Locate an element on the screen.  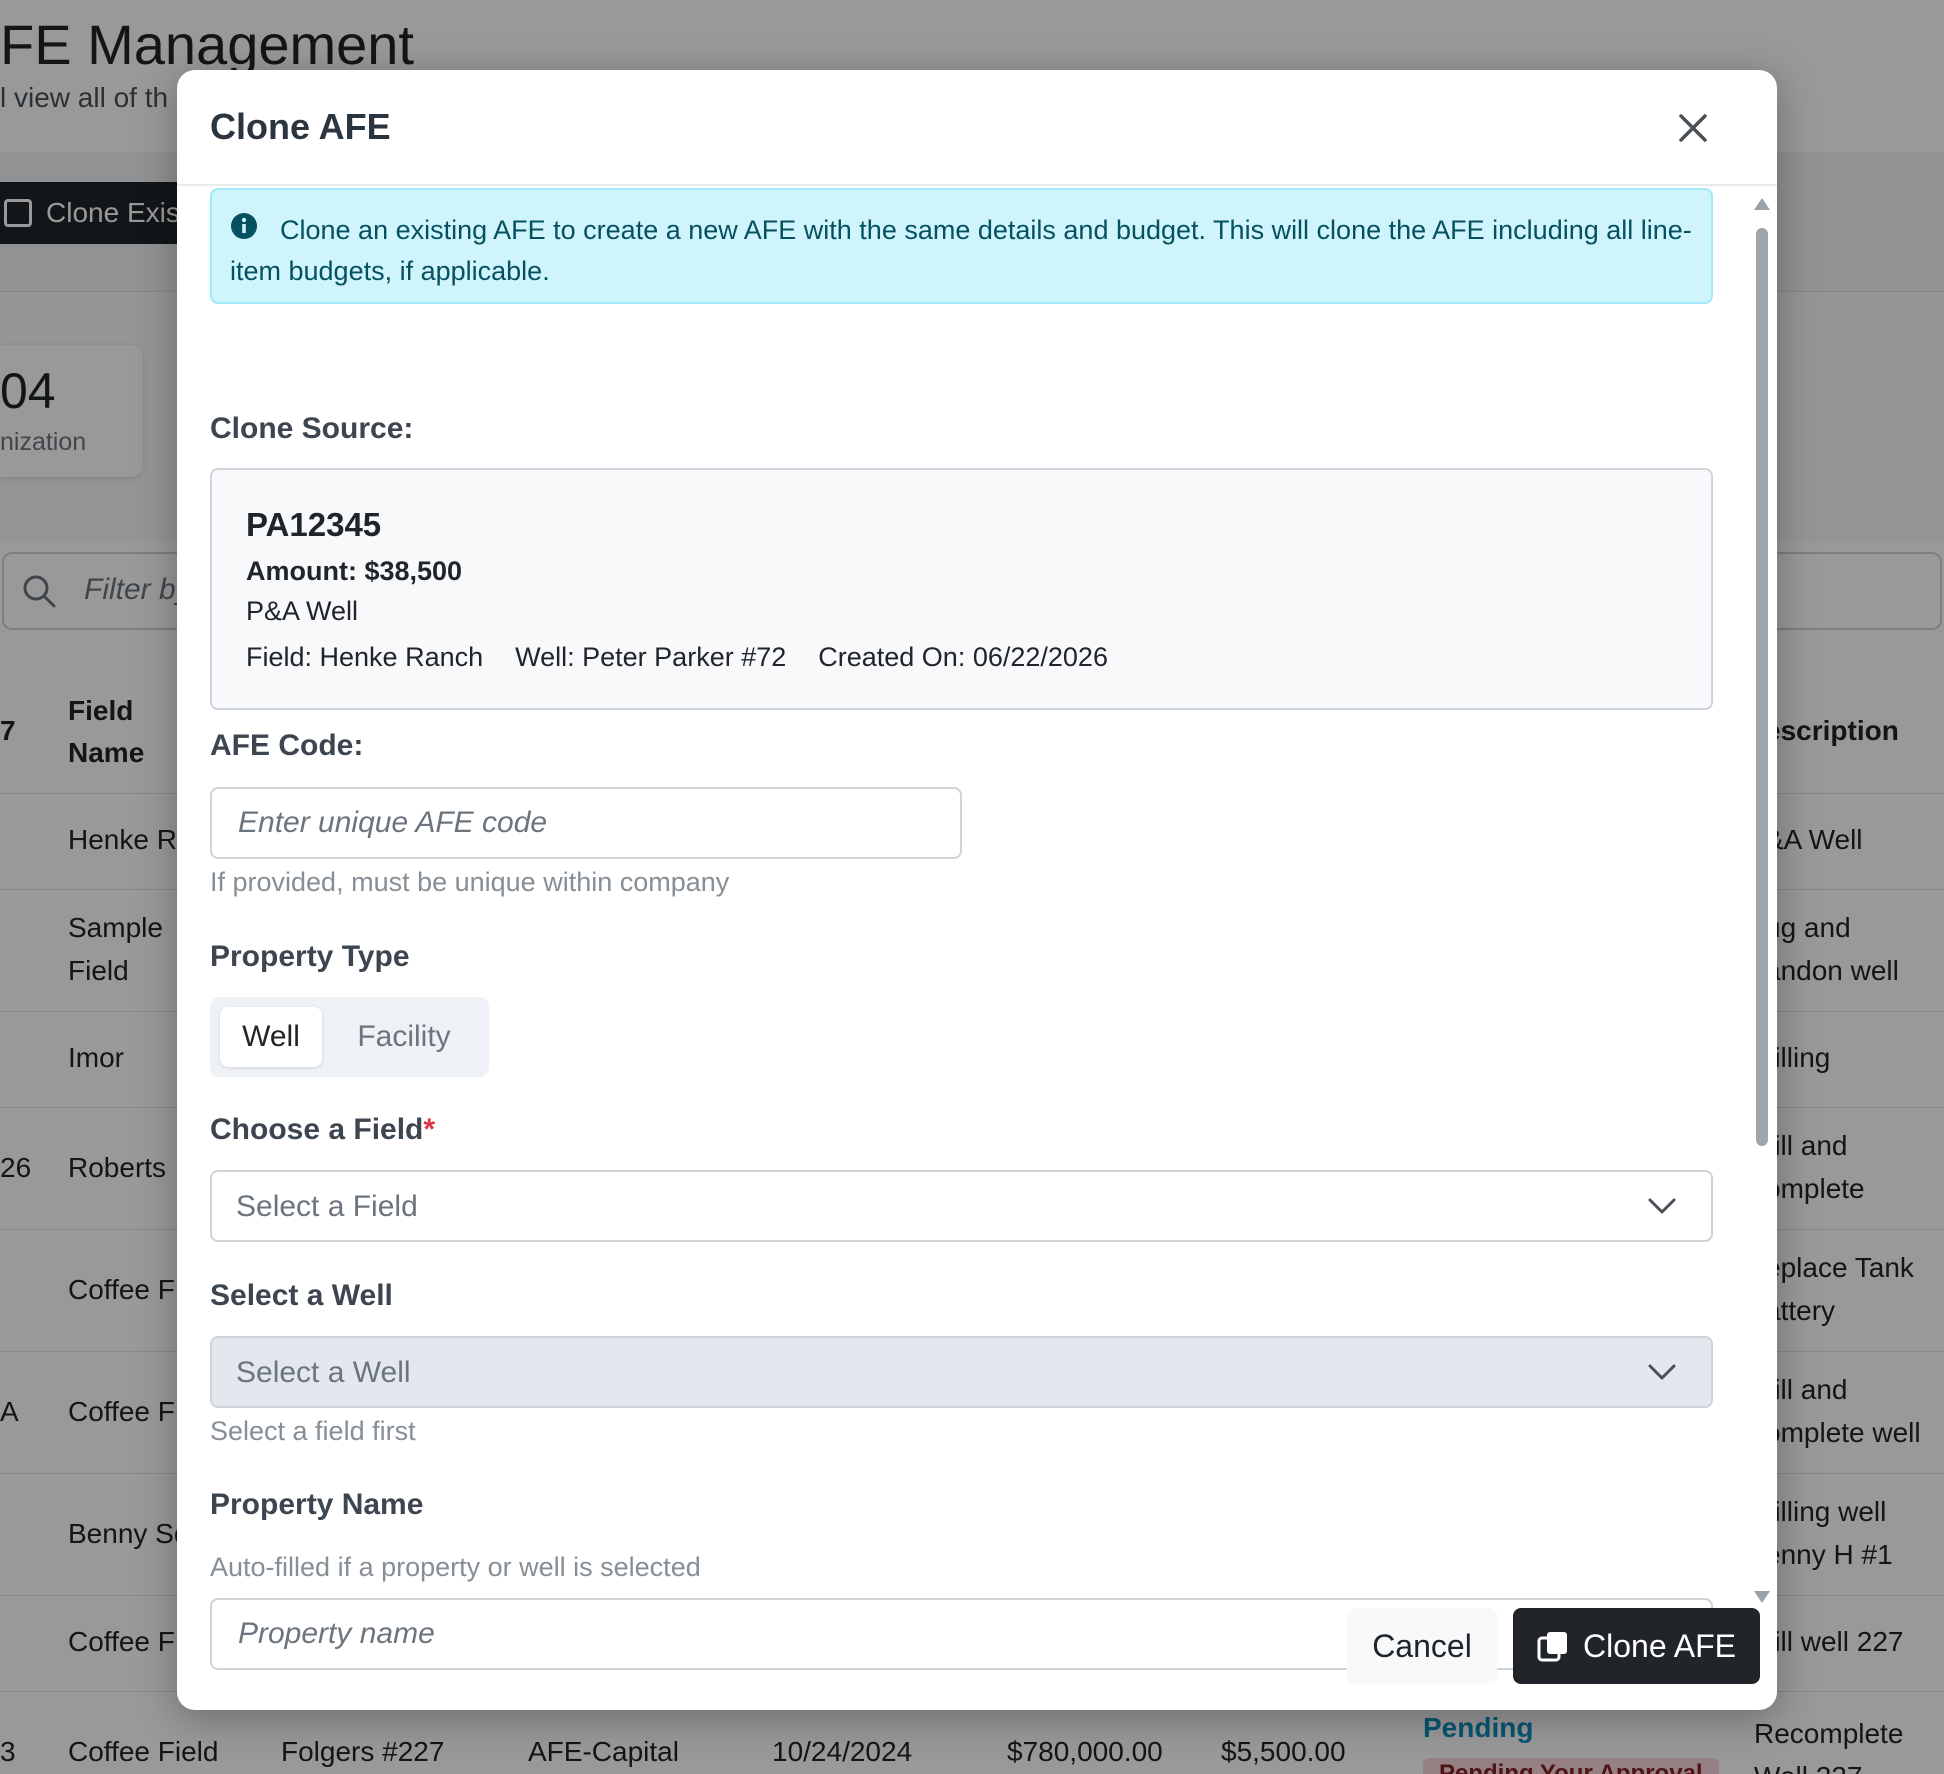
property-type-facility: Facility is located at coordinates (404, 1037).